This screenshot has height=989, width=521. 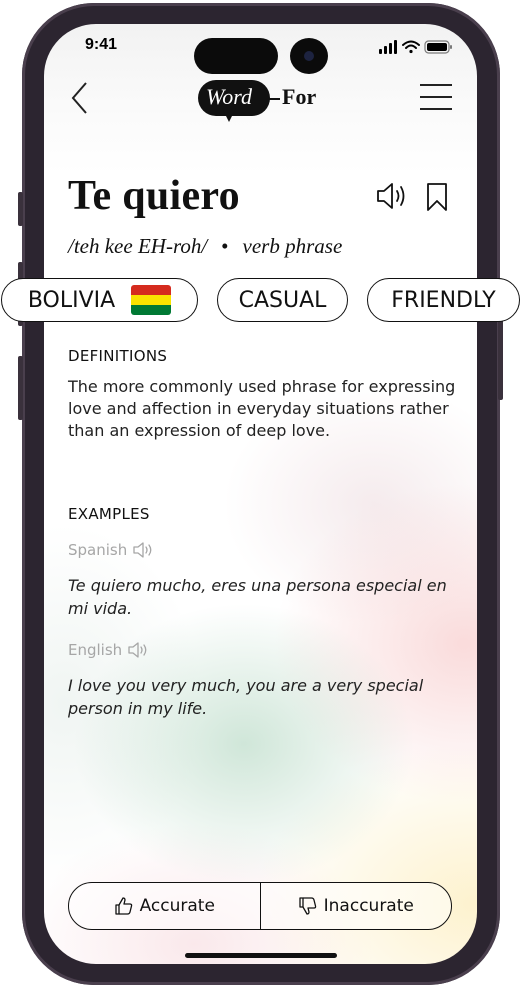 I want to click on front-camera, so click(x=309, y=56).